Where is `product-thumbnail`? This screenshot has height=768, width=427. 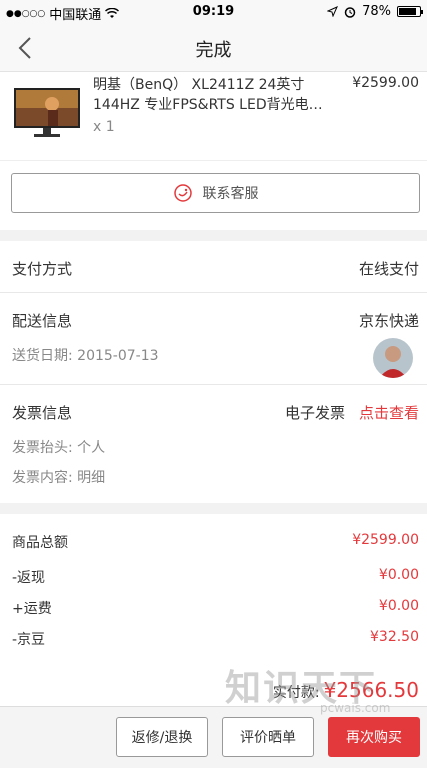 product-thumbnail is located at coordinates (47, 112).